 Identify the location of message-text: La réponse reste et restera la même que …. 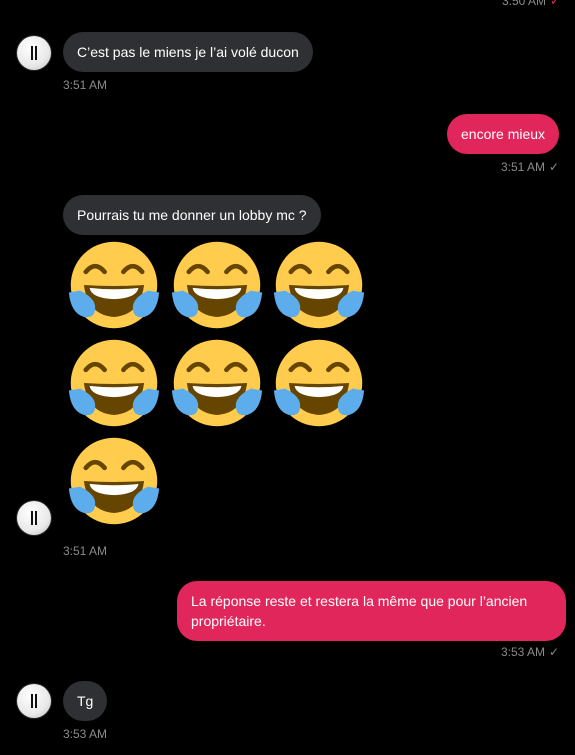
(359, 611).